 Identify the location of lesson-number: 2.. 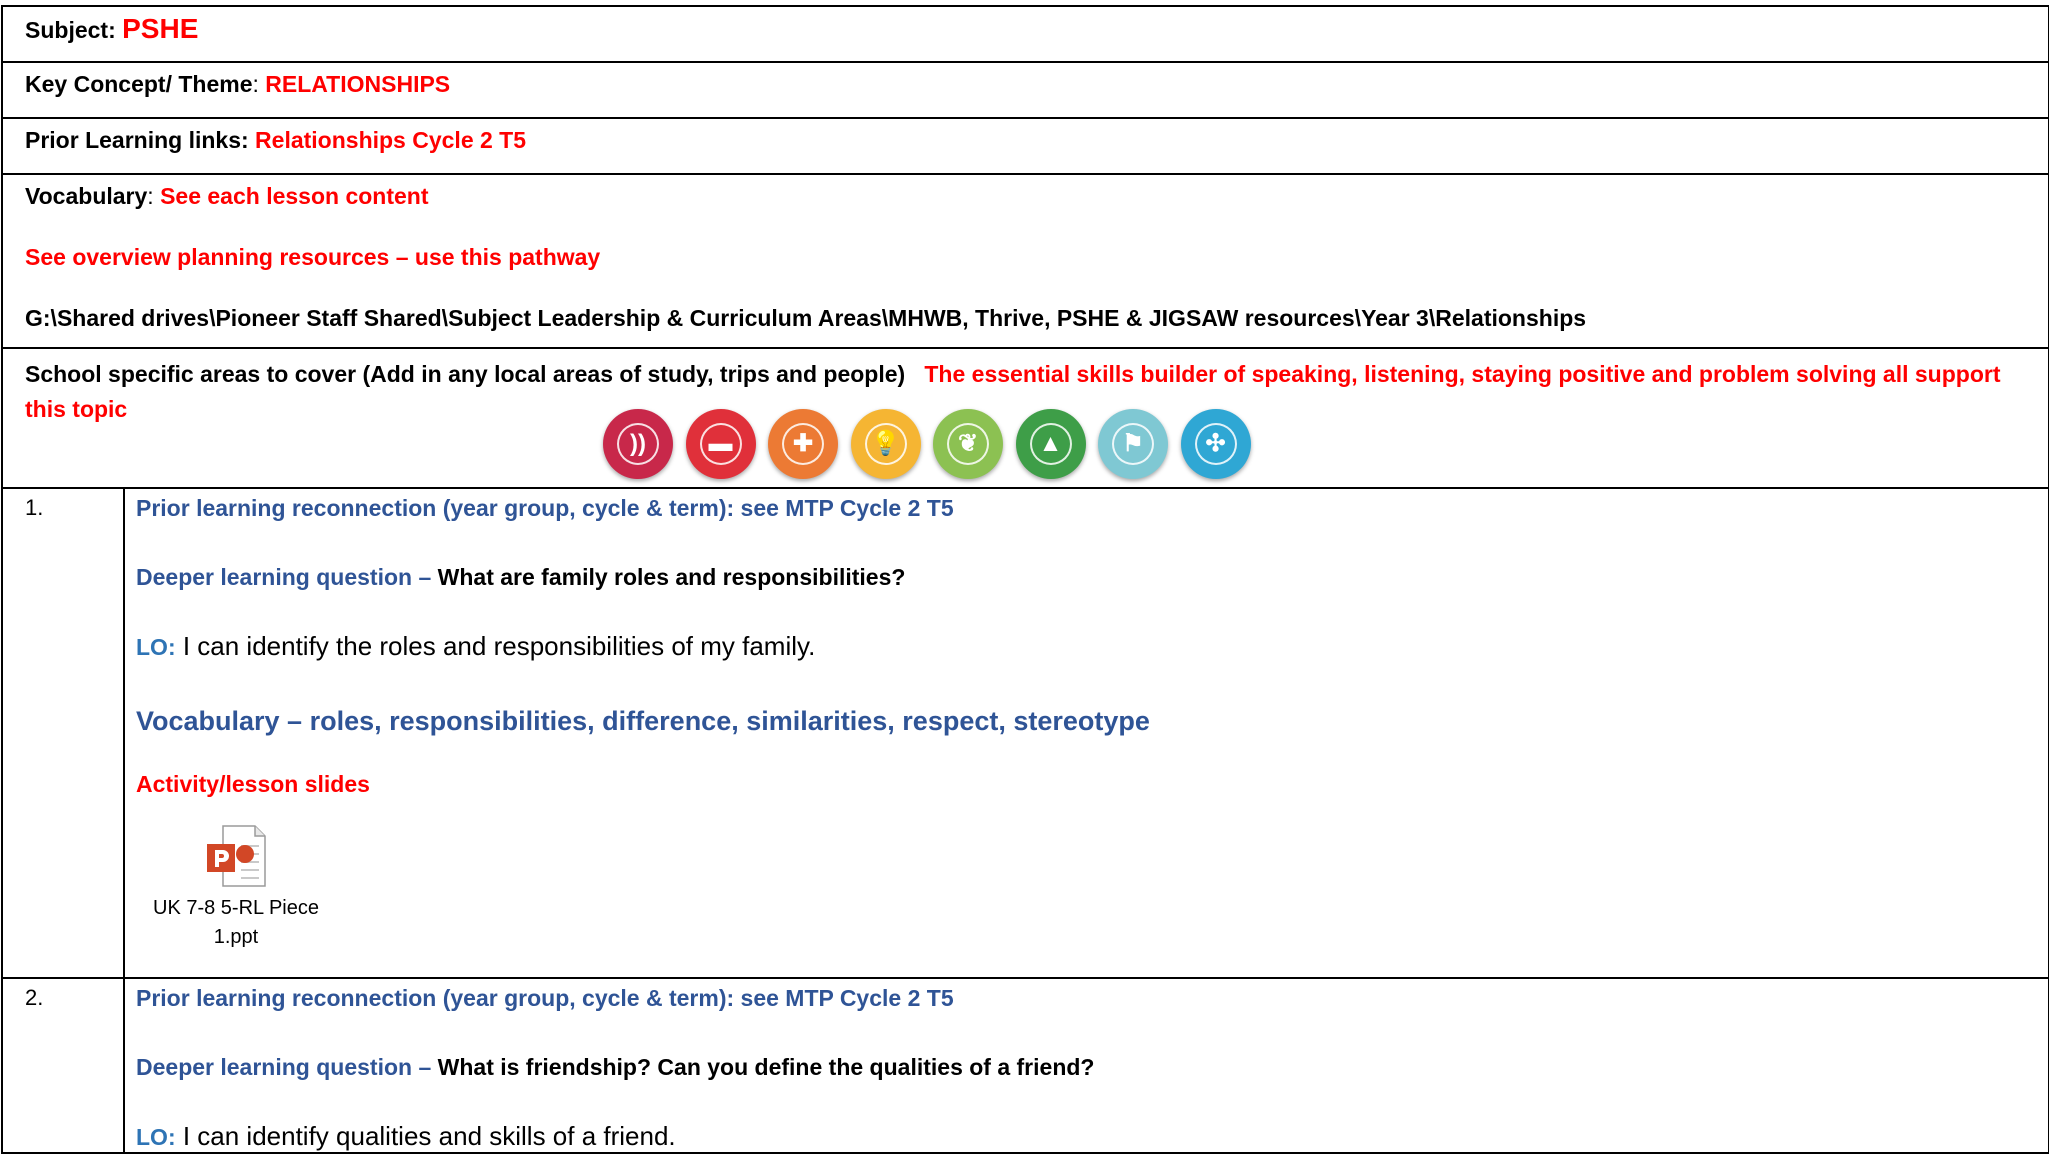
(63, 1065).